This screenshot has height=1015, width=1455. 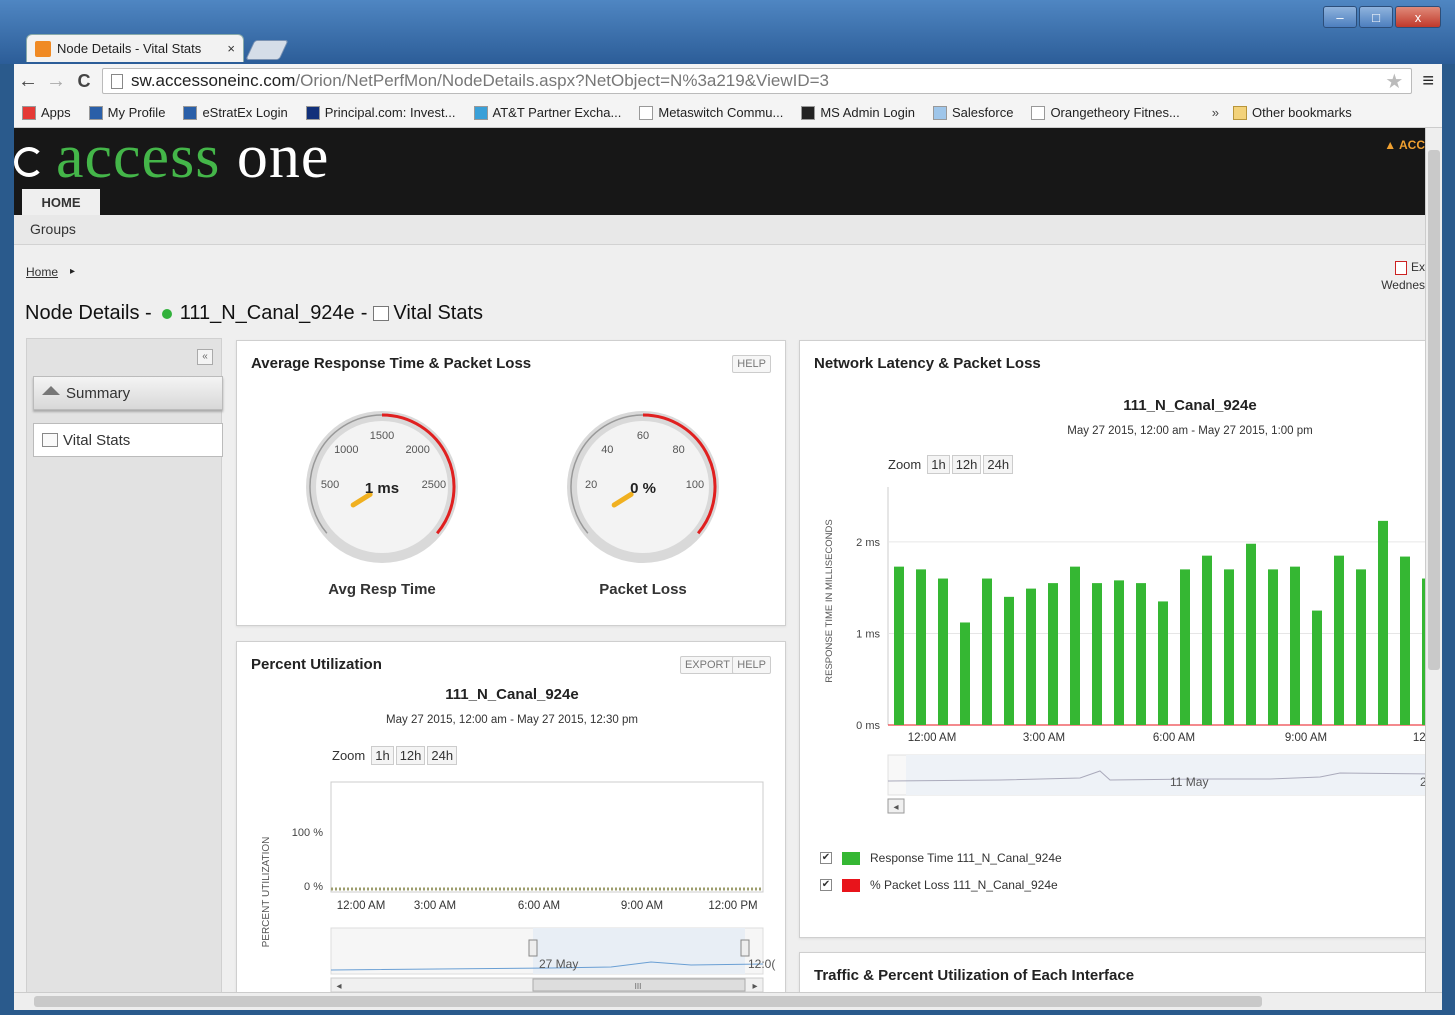 I want to click on reload-button: C, so click(x=84, y=81).